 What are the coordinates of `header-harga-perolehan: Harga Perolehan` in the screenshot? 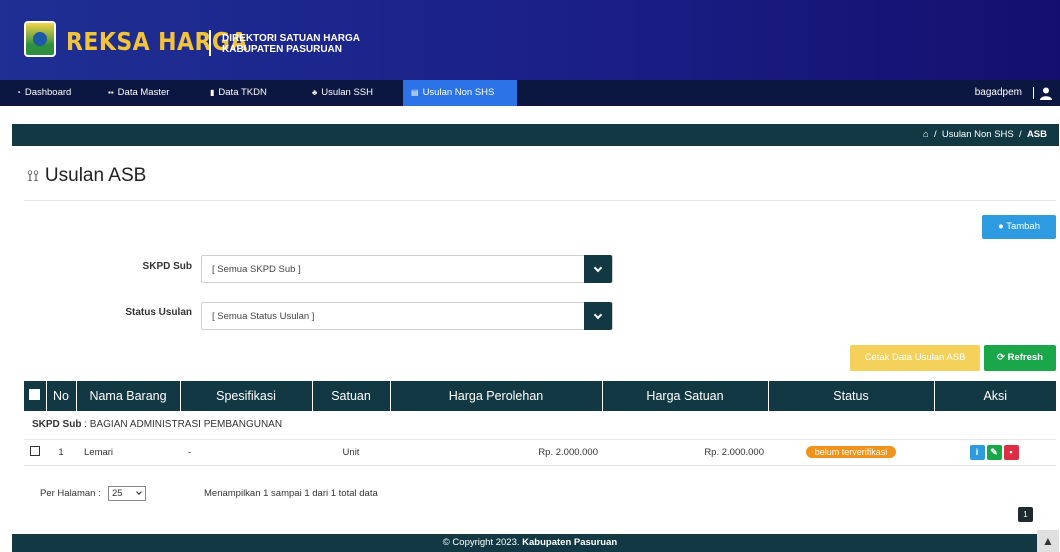 It's located at (496, 396).